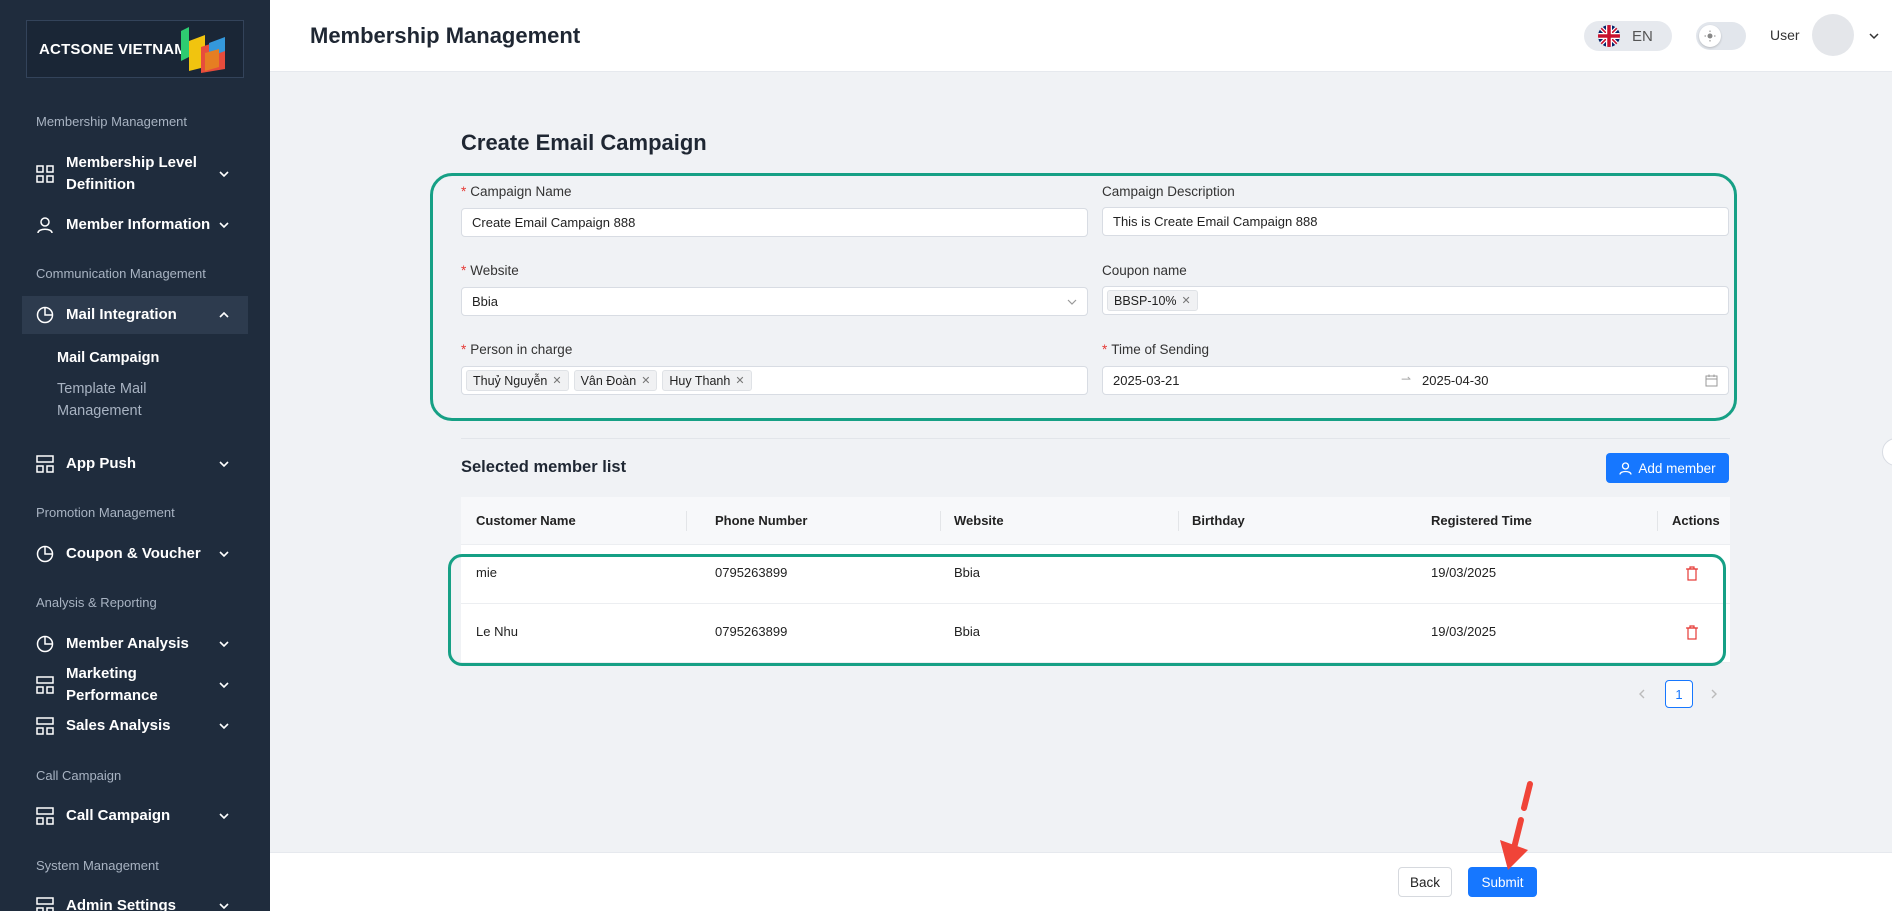 Image resolution: width=1892 pixels, height=911 pixels. What do you see at coordinates (1095, 438) in the screenshot?
I see `section-divider` at bounding box center [1095, 438].